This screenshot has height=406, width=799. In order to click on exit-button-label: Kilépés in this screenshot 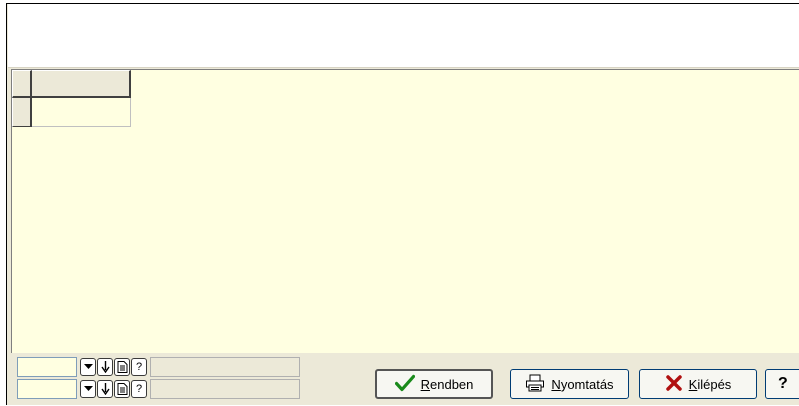, I will do `click(710, 384)`.